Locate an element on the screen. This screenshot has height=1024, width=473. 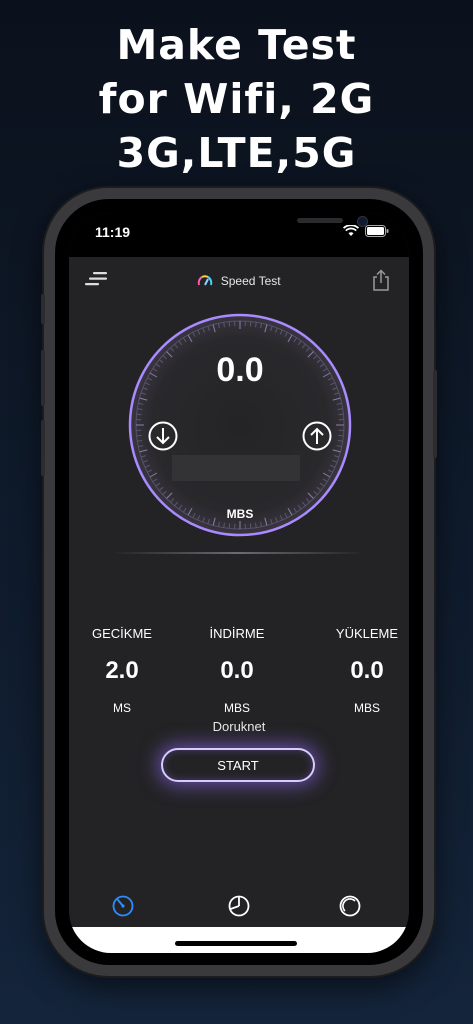
tab-history is located at coordinates (239, 906).